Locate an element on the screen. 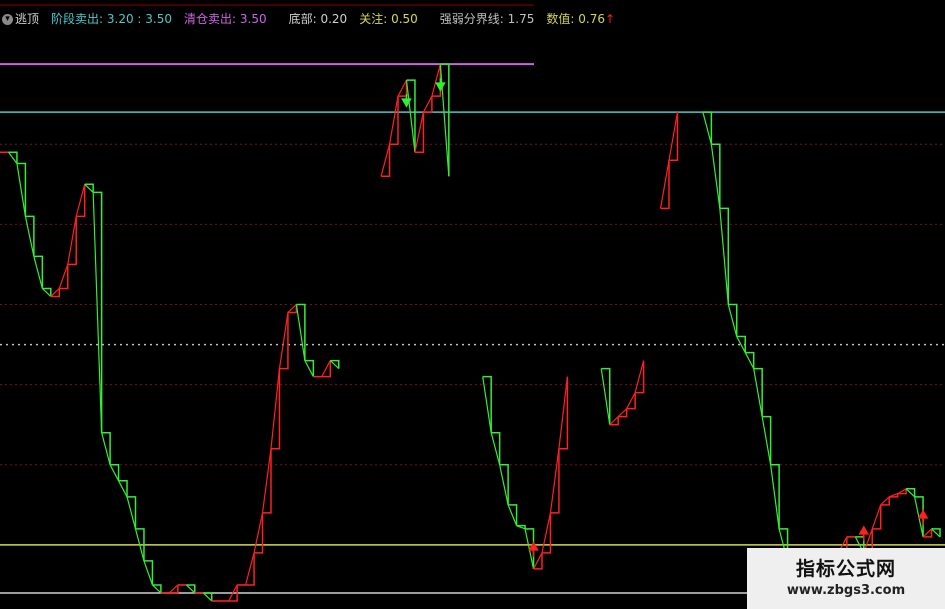 The width and height of the screenshot is (945, 609). boundary-value: 1.75 is located at coordinates (521, 18).